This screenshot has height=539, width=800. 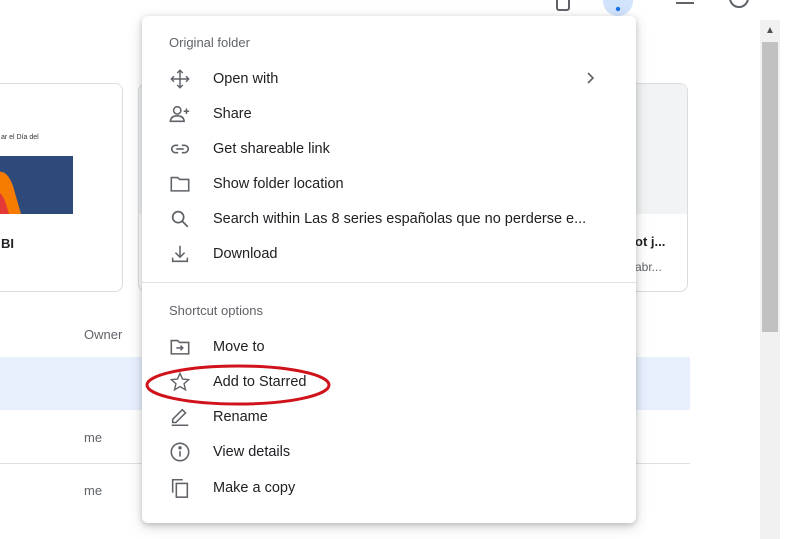 What do you see at coordinates (770, 187) in the screenshot?
I see `scroll-thumb` at bounding box center [770, 187].